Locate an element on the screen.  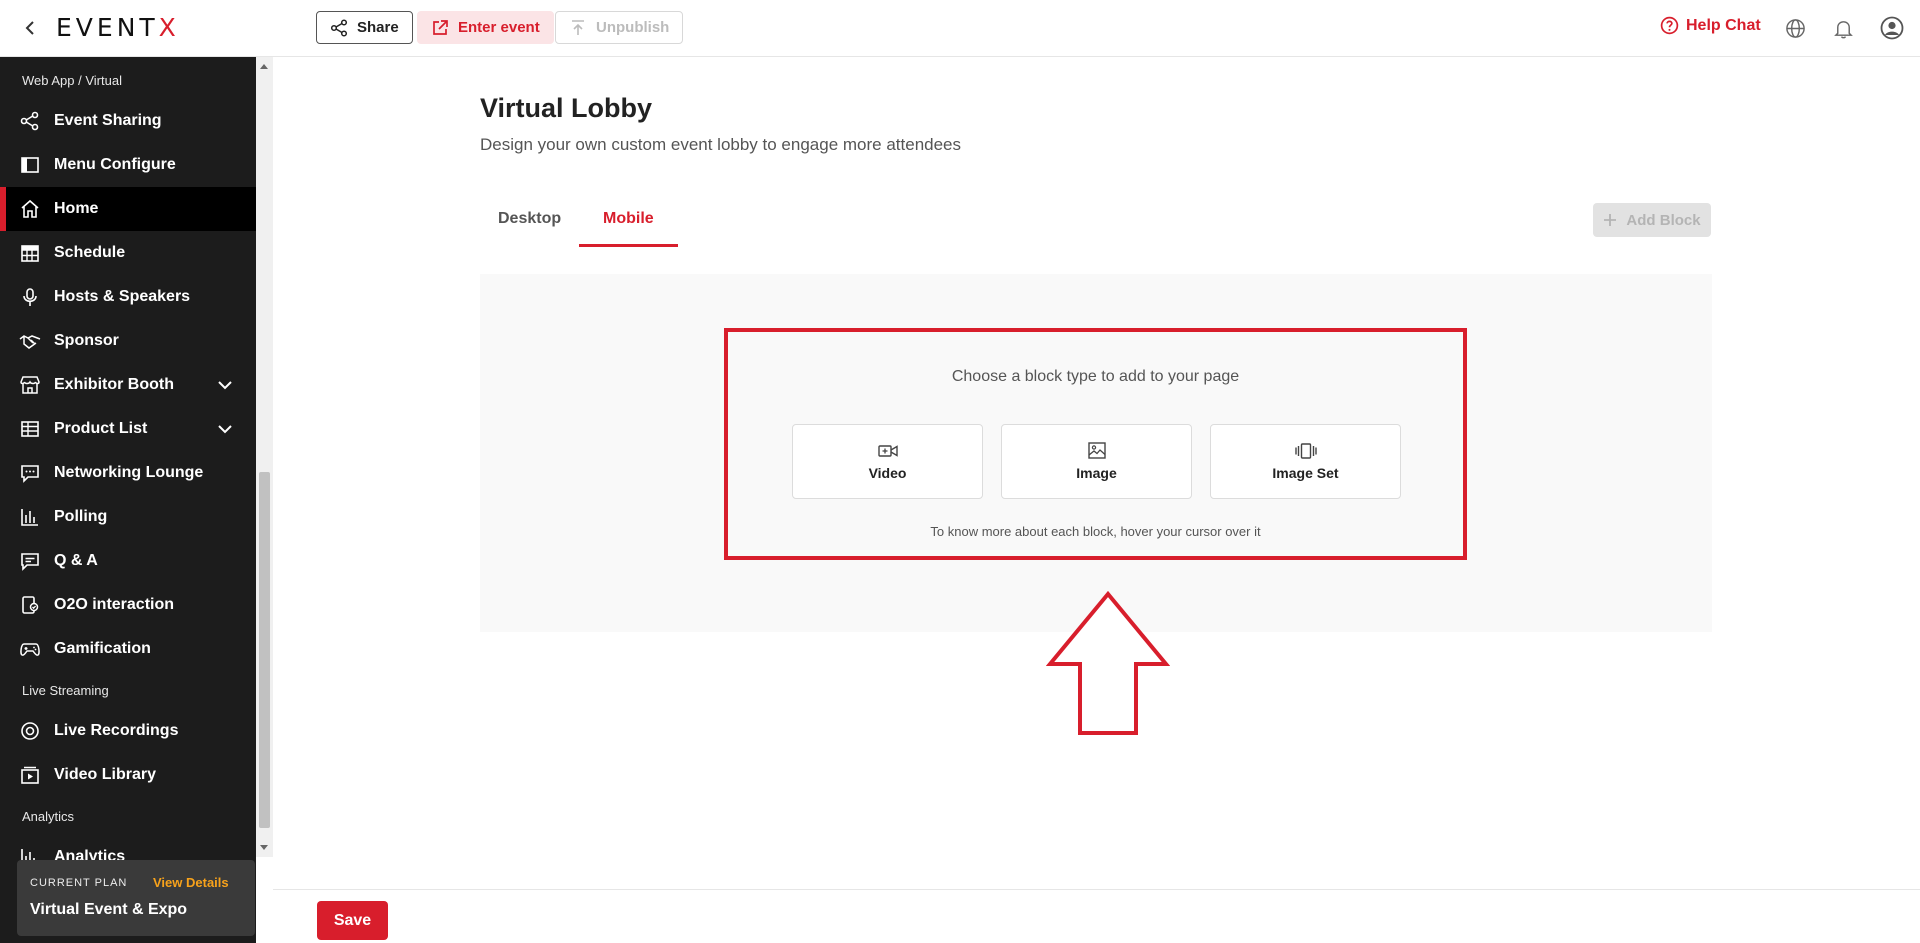
handshake-icon is located at coordinates (30, 341).